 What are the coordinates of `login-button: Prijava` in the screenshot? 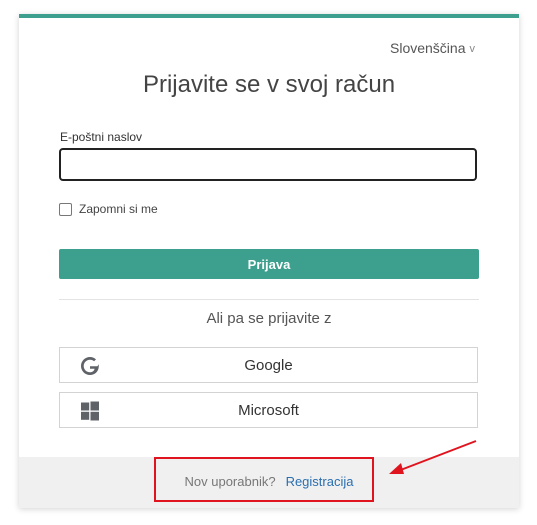 It's located at (269, 264).